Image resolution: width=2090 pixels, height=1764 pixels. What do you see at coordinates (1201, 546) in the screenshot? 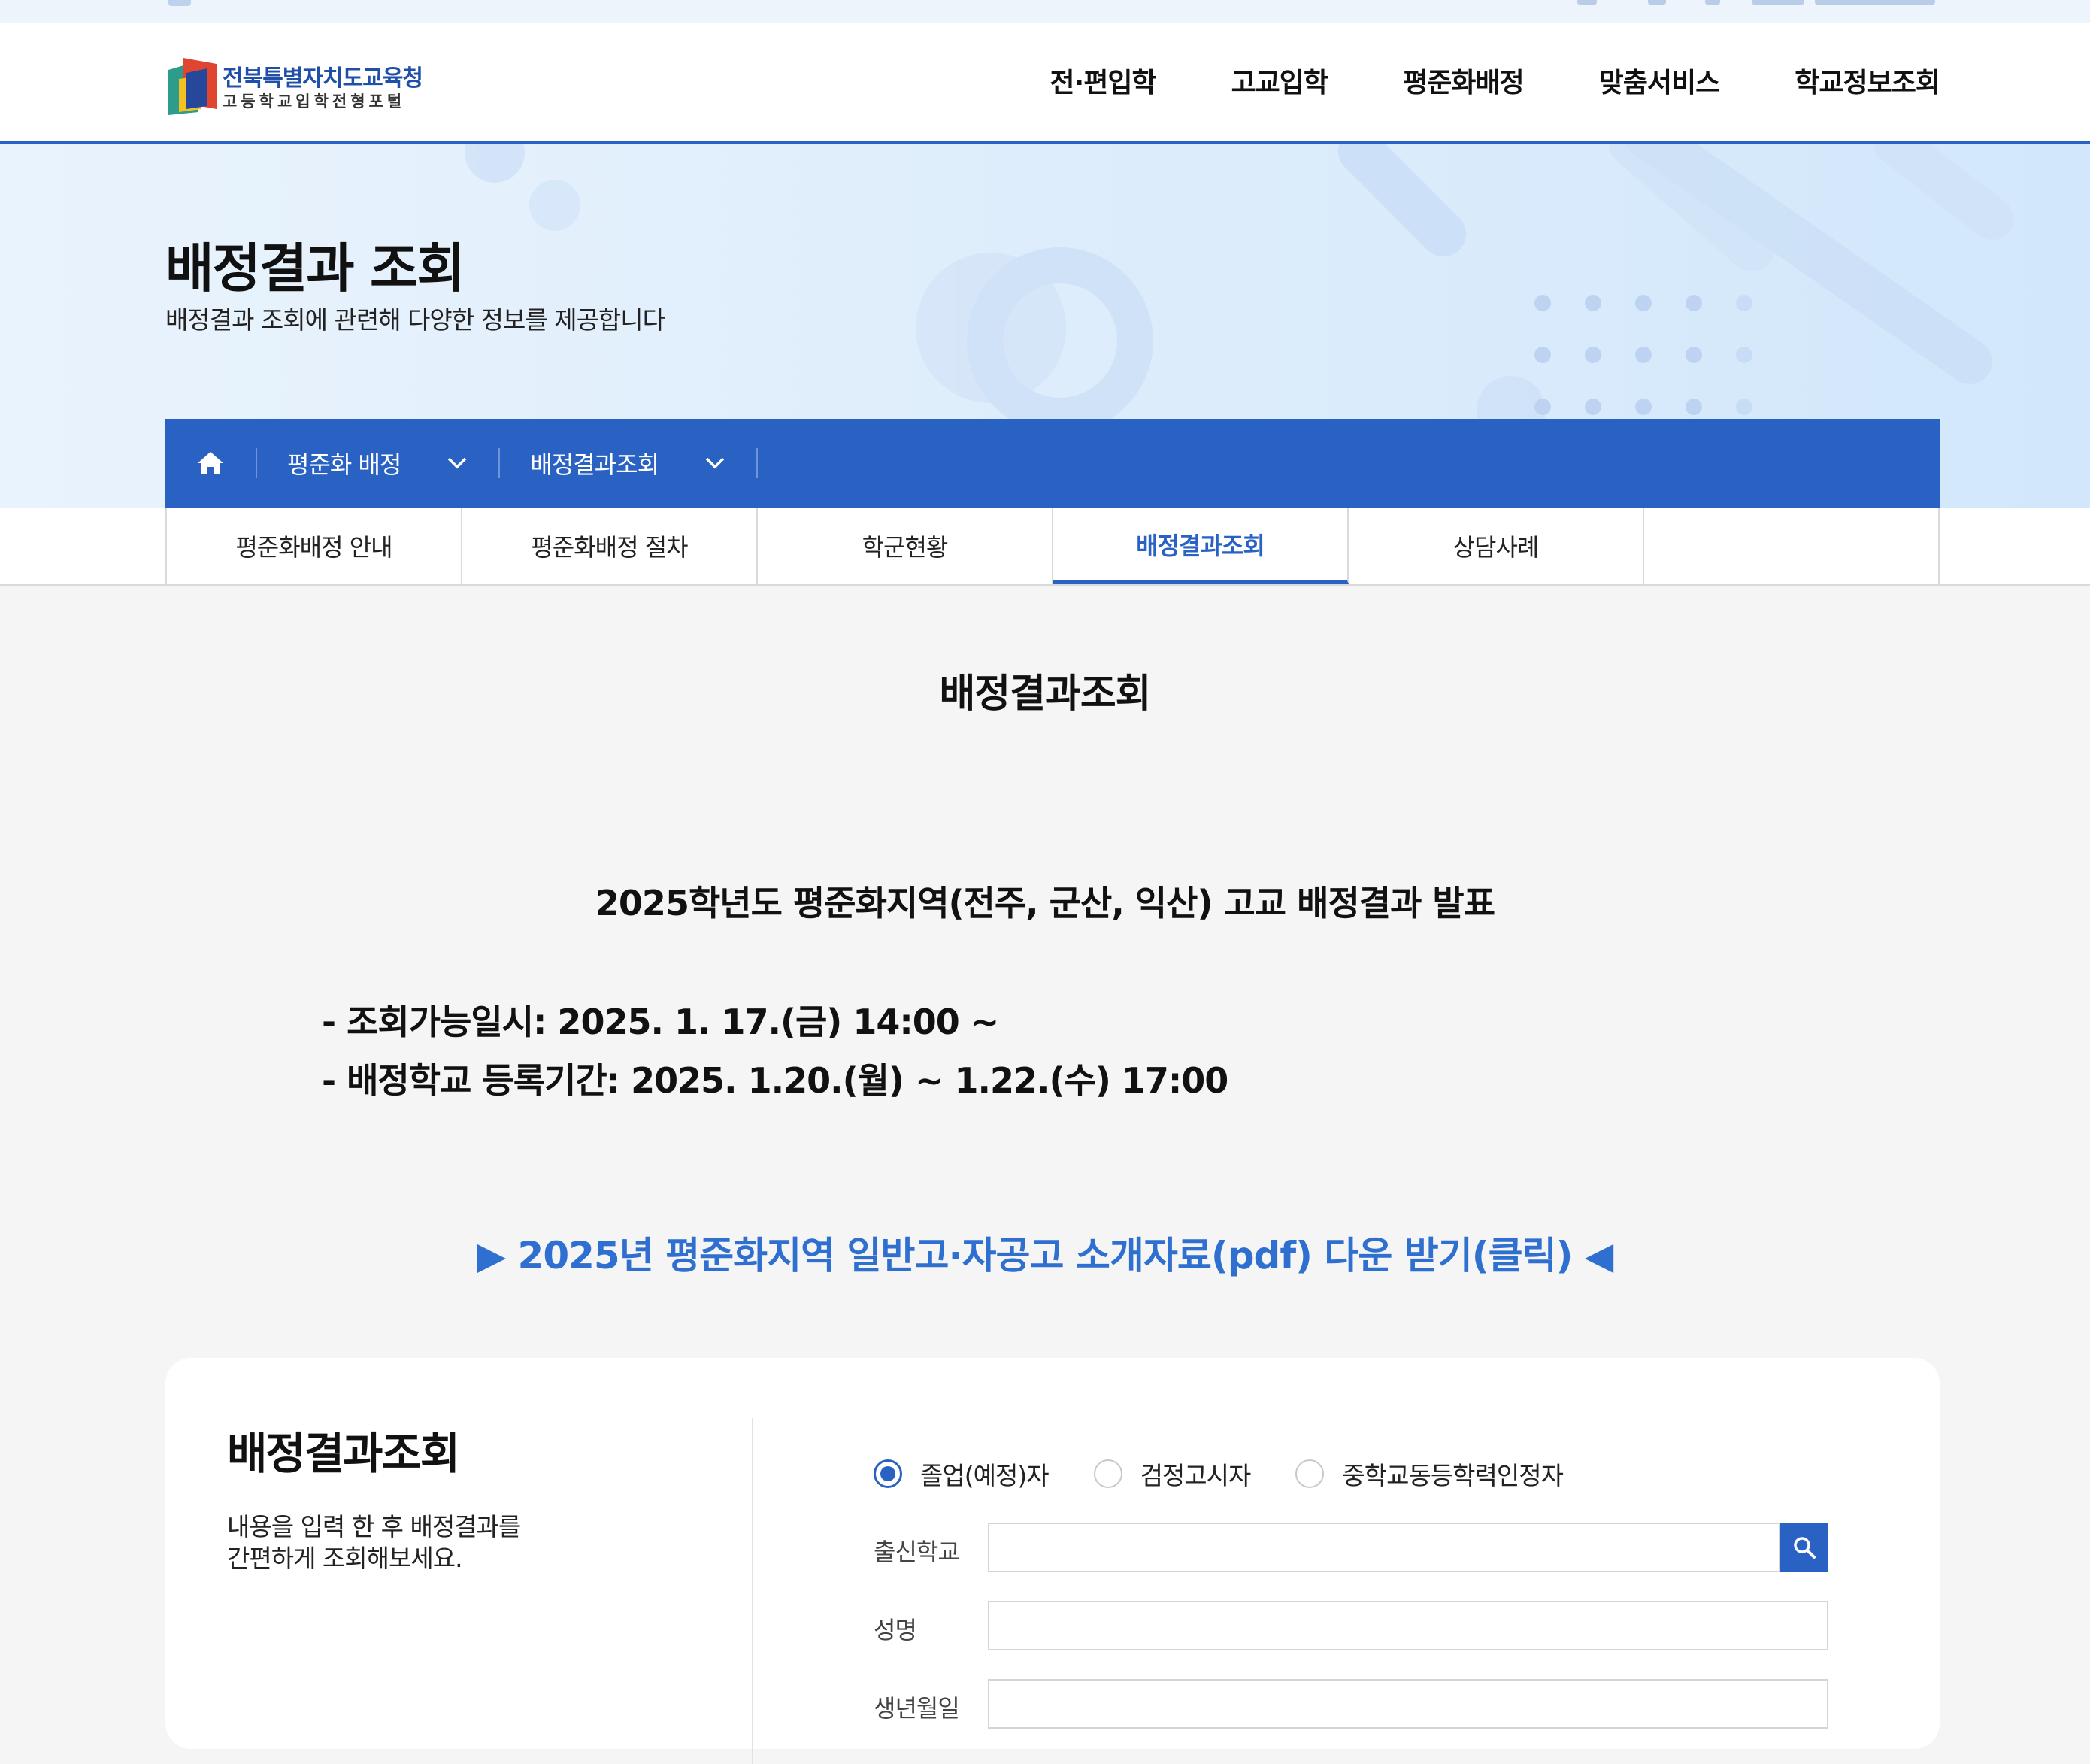
I see `tab-assignment-result: 배정결과조회` at bounding box center [1201, 546].